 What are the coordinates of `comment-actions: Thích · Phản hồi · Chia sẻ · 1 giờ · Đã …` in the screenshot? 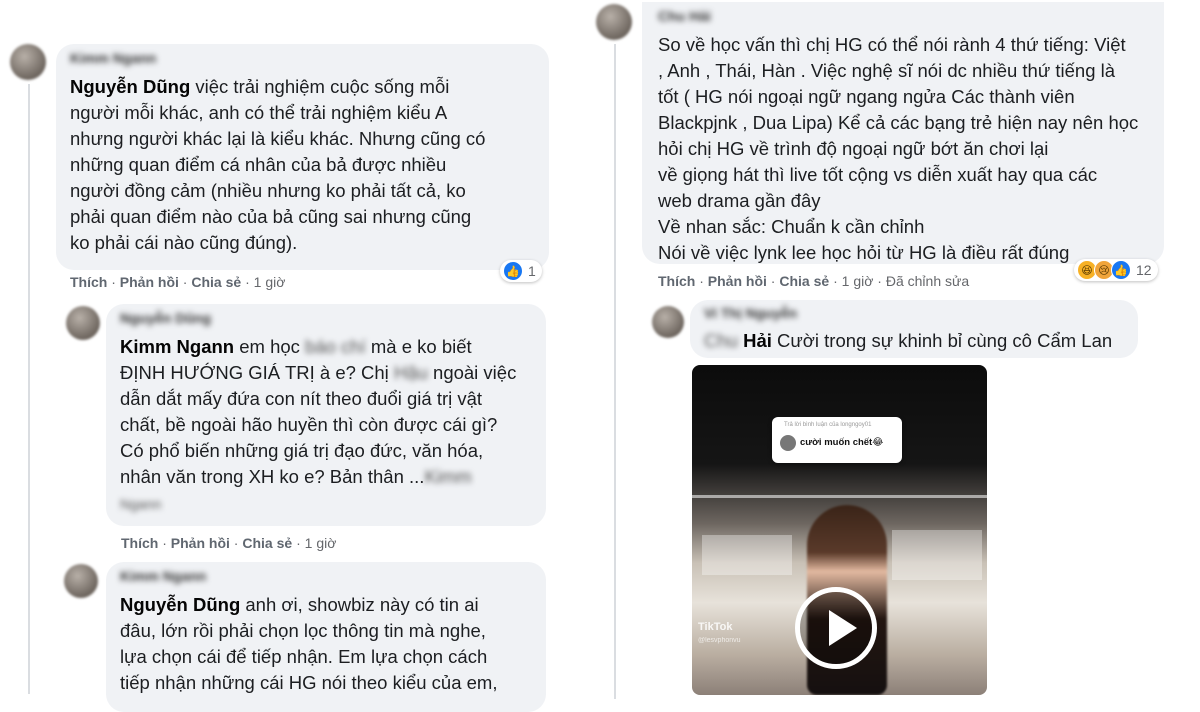 It's located at (814, 281).